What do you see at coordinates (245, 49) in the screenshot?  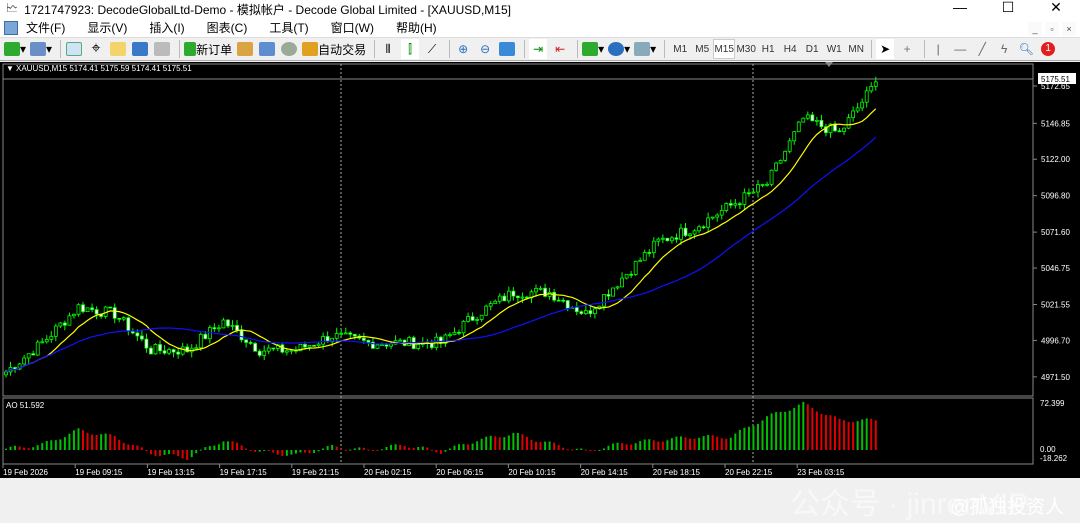 I see `metaeditor-button` at bounding box center [245, 49].